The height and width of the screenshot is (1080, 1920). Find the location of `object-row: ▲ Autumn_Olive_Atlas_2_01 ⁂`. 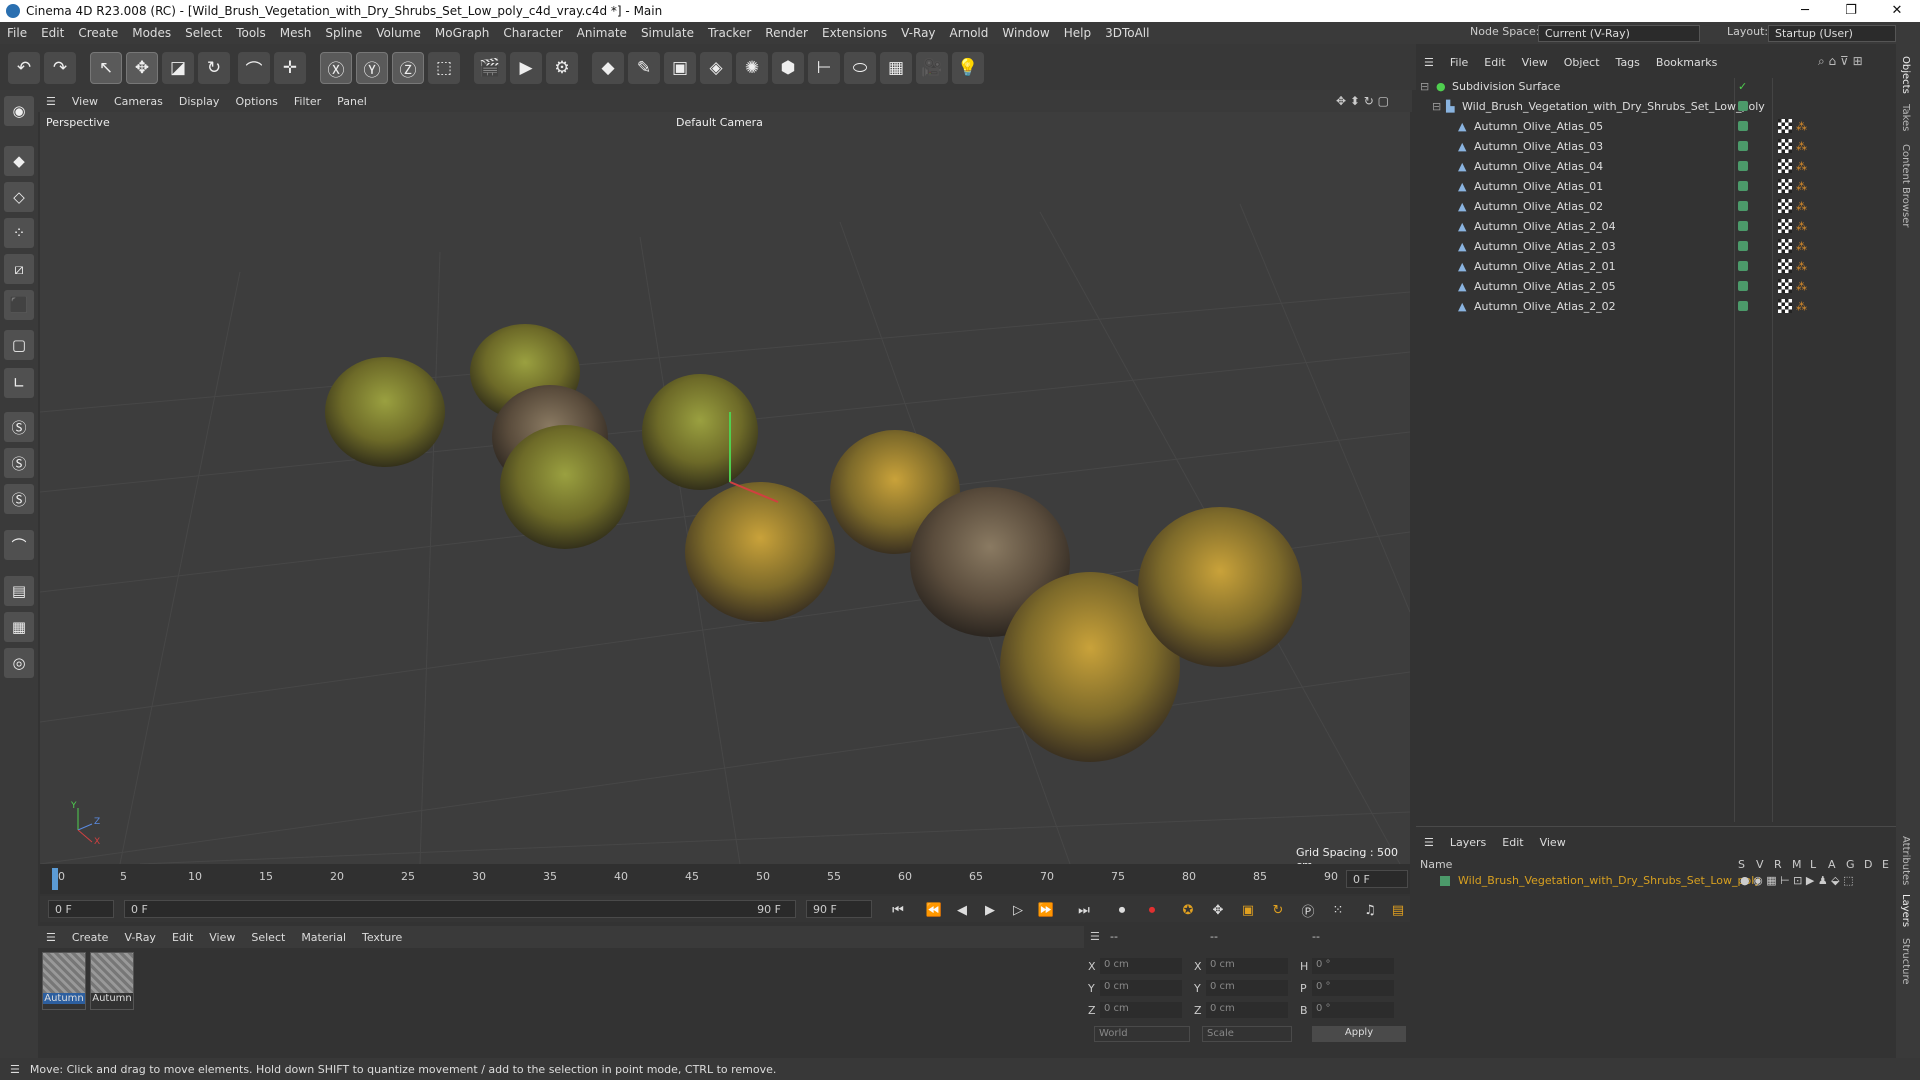

object-row: ▲ Autumn_Olive_Atlas_2_01 ⁂ is located at coordinates (1656, 266).